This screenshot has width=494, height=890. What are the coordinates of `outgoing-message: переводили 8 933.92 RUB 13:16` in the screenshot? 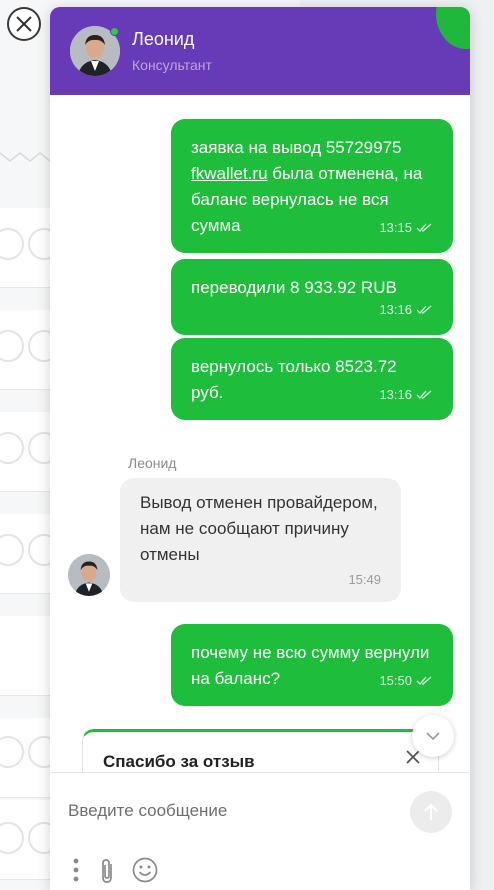 It's located at (312, 297).